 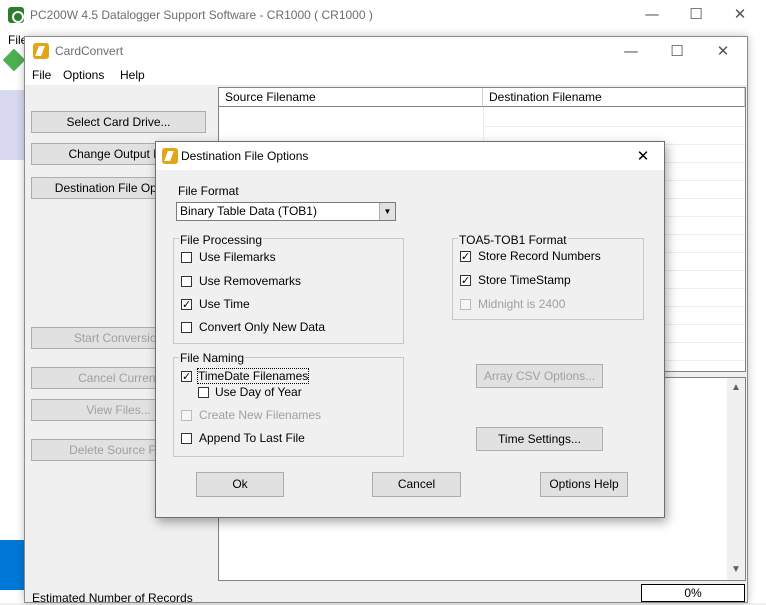 I want to click on timedate-filenames-label: TimeDate Filenames, so click(x=253, y=376).